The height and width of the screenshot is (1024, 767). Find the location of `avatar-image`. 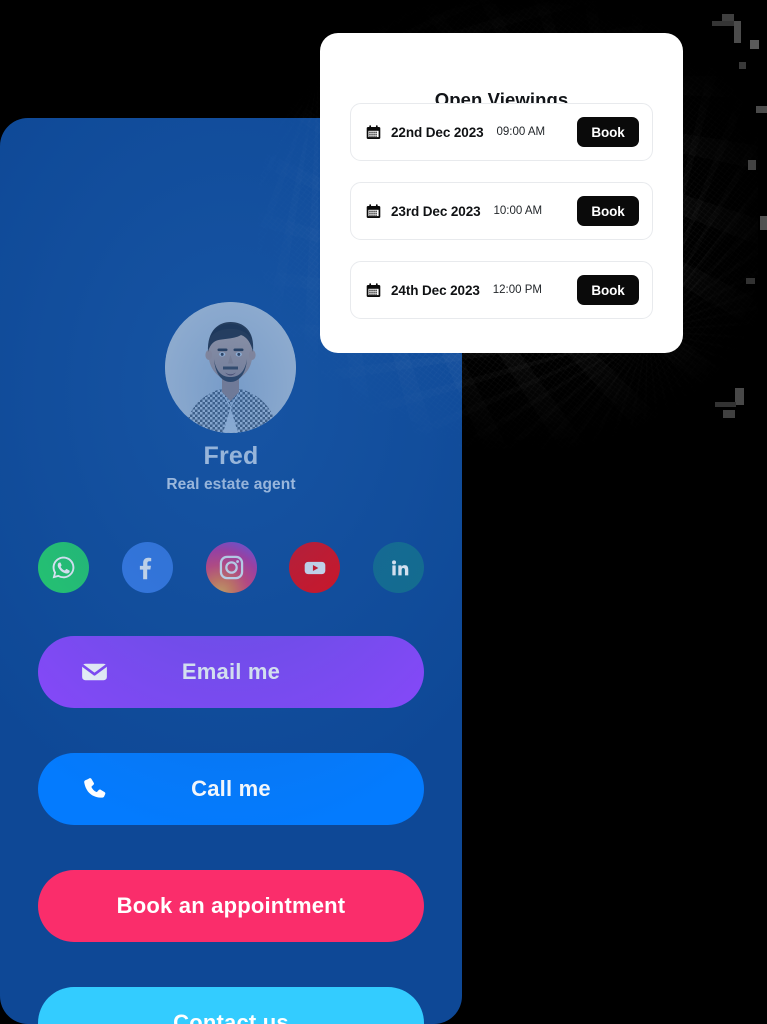

avatar-image is located at coordinates (230, 367).